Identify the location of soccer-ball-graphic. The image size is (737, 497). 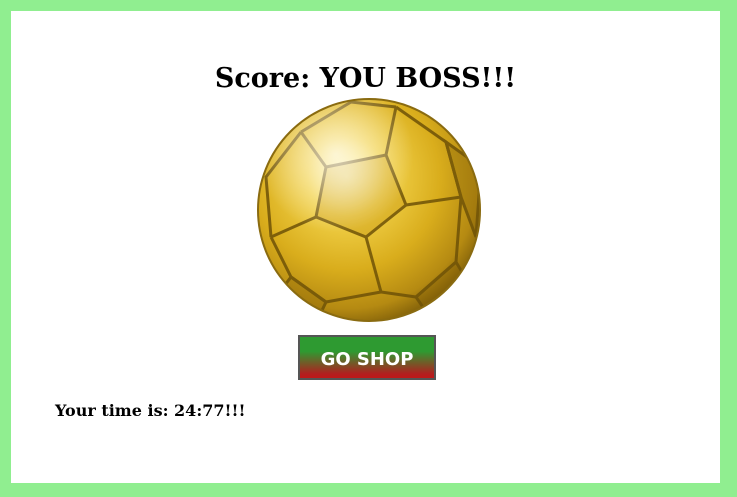
(369, 210).